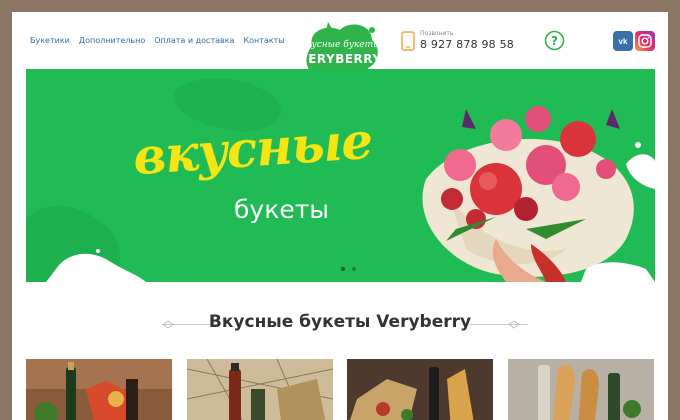  Describe the element at coordinates (340, 44) in the screenshot. I see `logo-tagline: Вкусные букеты` at that location.